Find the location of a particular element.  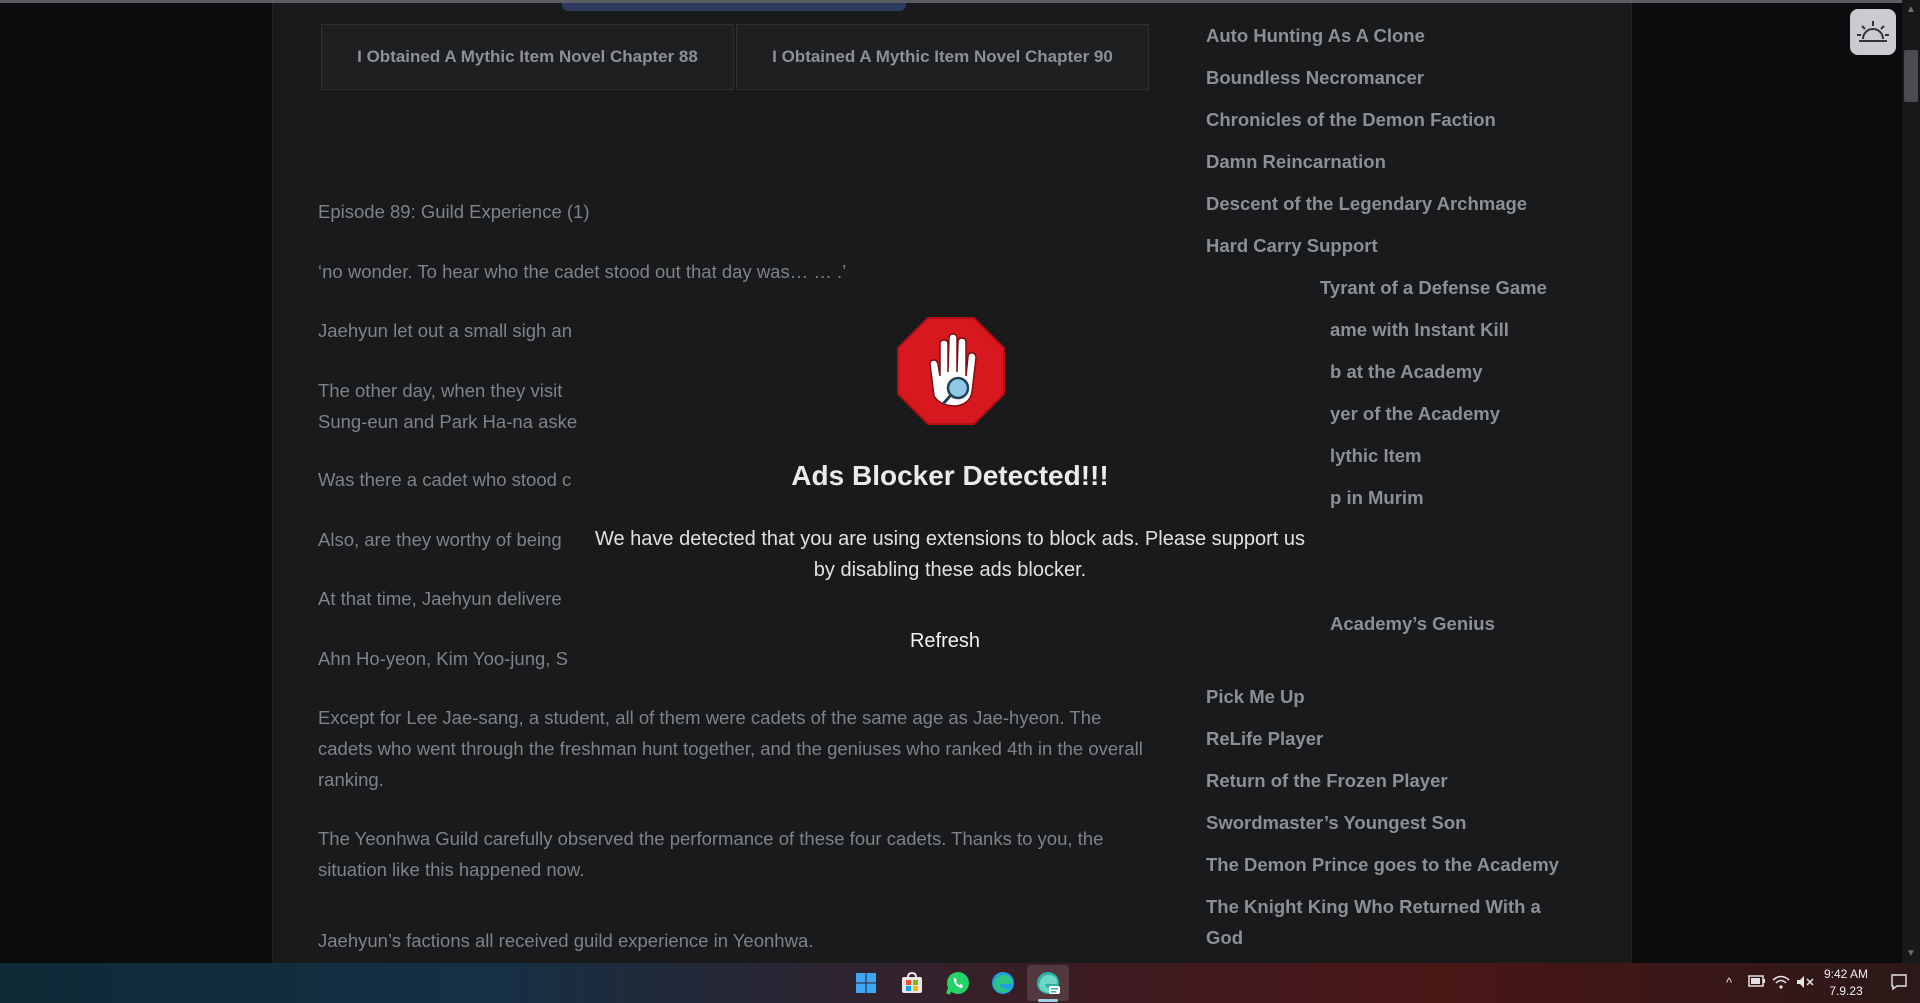

taskbar: ^ 9:42 AM 7.9.23 is located at coordinates (960, 983).